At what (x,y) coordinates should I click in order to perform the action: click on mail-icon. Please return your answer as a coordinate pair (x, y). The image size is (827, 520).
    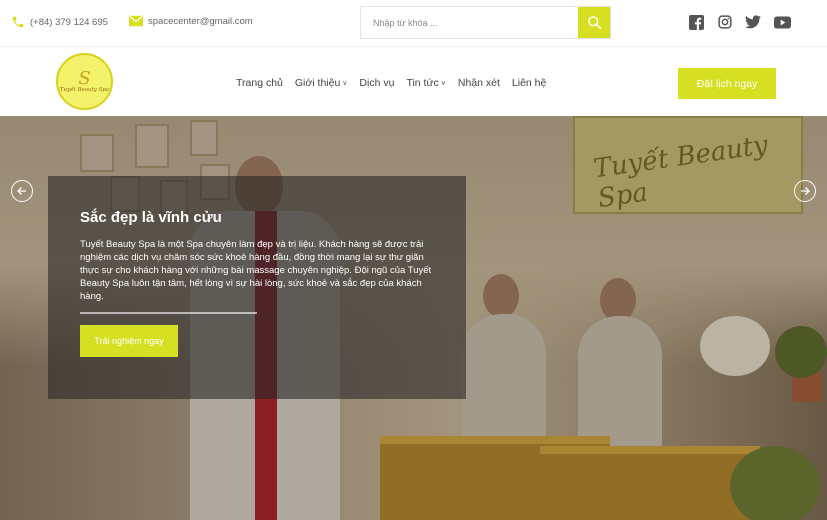
    Looking at the image, I should click on (136, 21).